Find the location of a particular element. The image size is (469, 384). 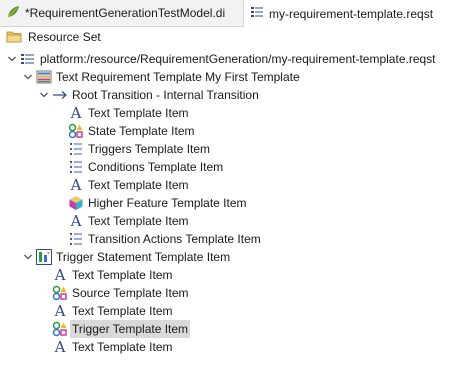

tree-node-label: Trigger Statement Template Item is located at coordinates (143, 257).